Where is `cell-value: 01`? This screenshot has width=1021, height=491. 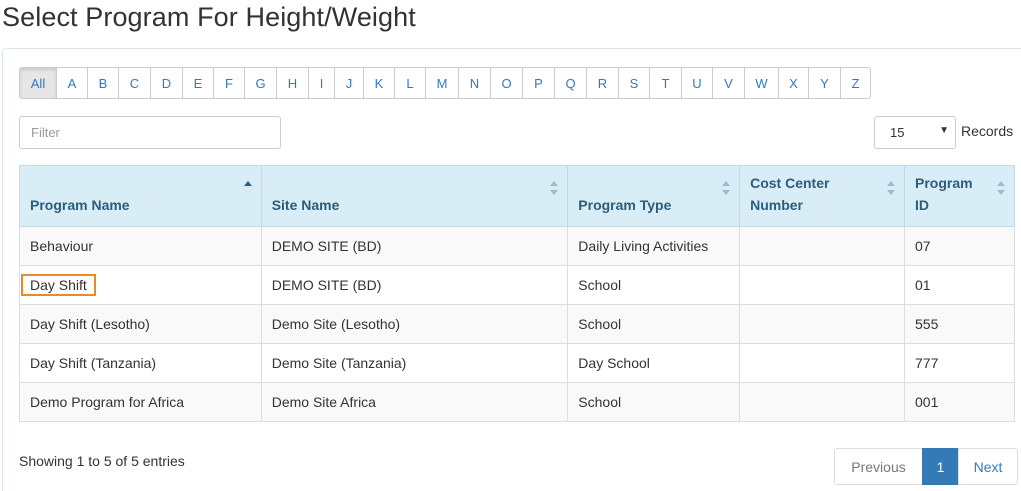
cell-value: 01 is located at coordinates (923, 285).